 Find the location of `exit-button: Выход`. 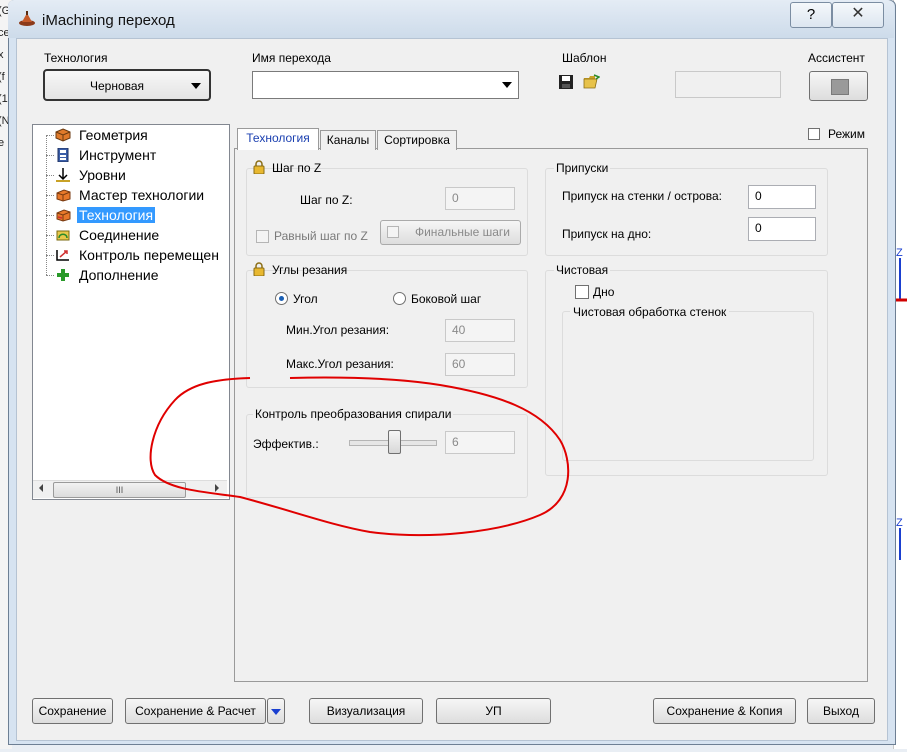

exit-button: Выход is located at coordinates (841, 711).